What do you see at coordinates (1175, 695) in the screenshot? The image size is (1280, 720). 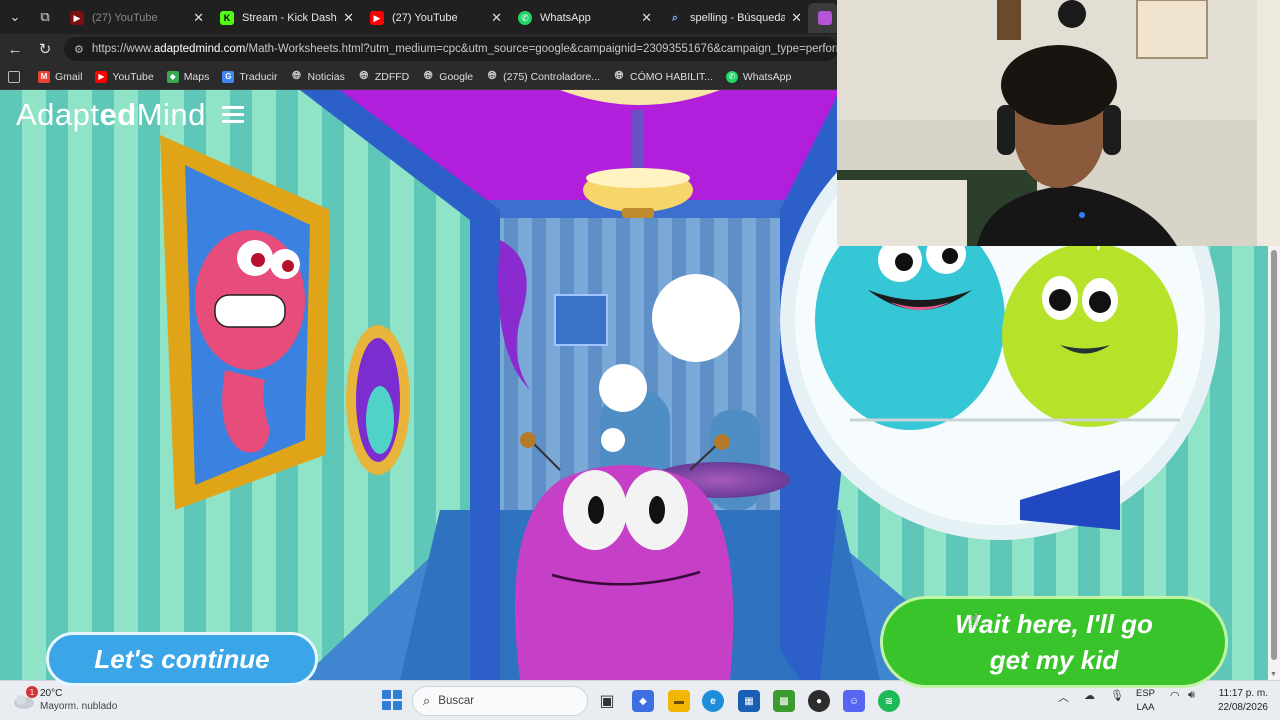 I see `wifi-icon: ◠` at bounding box center [1175, 695].